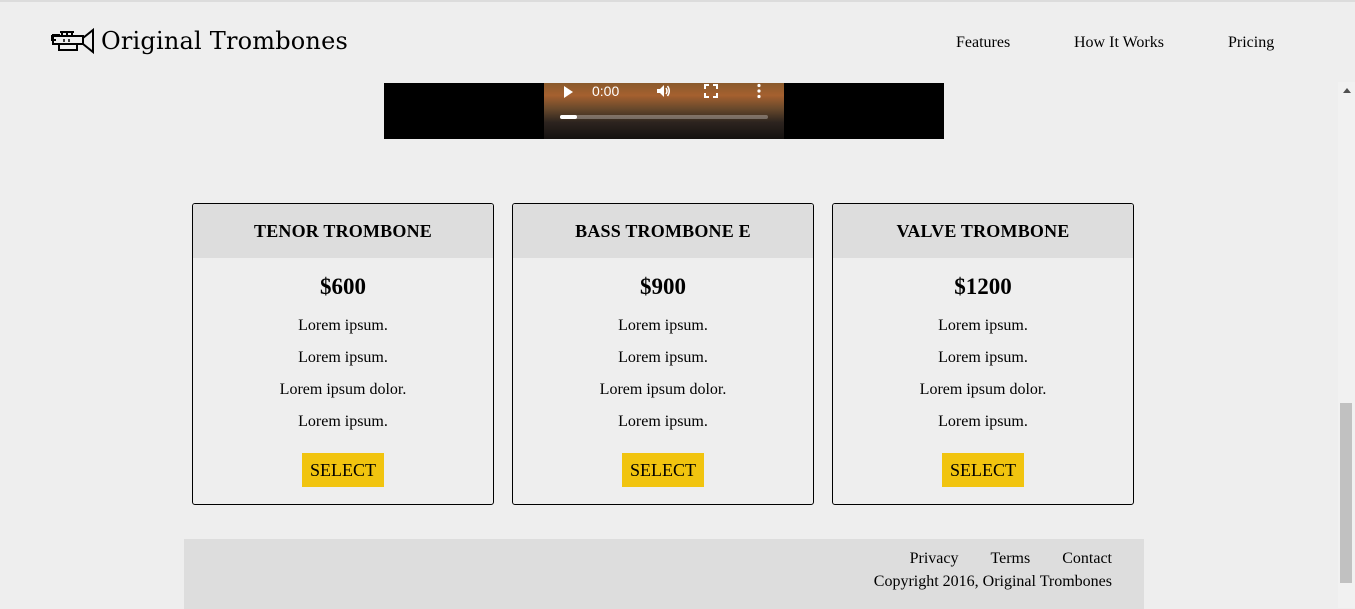 This screenshot has height=609, width=1355. Describe the element at coordinates (934, 559) in the screenshot. I see `footer-link-privacy: Privacy` at that location.